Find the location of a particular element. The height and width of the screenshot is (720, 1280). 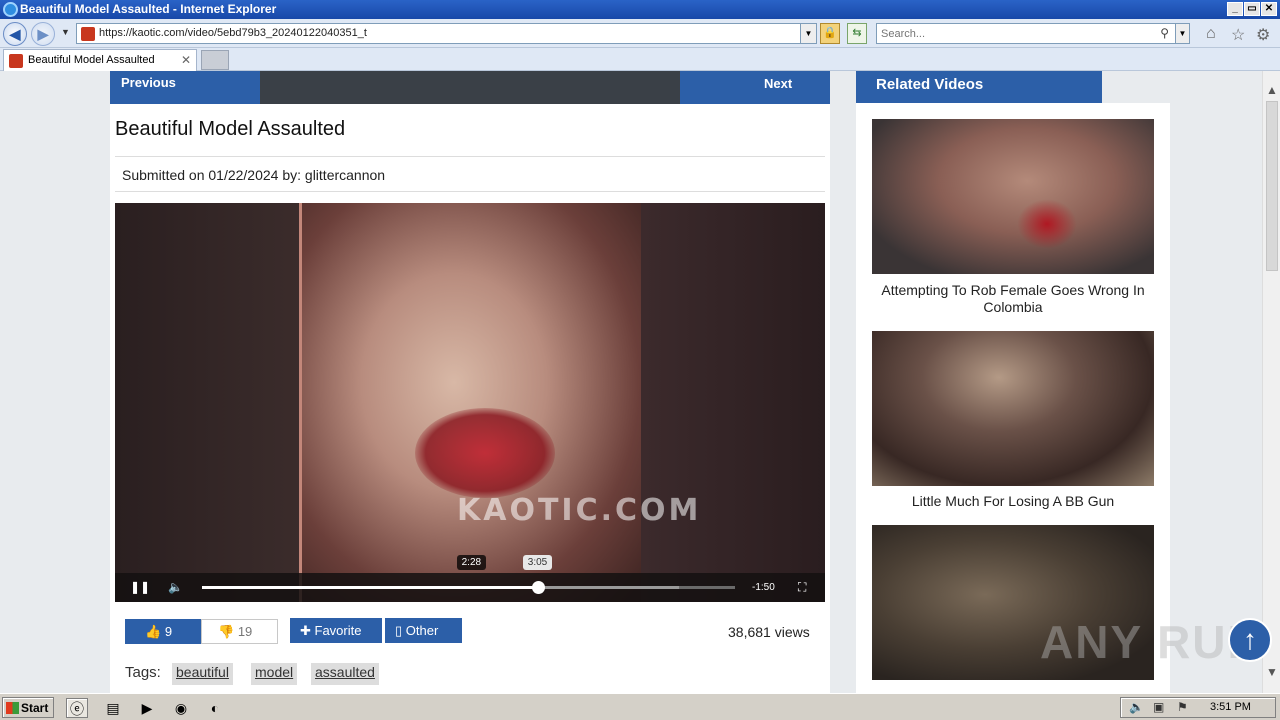

start-button: Start is located at coordinates (28, 707).